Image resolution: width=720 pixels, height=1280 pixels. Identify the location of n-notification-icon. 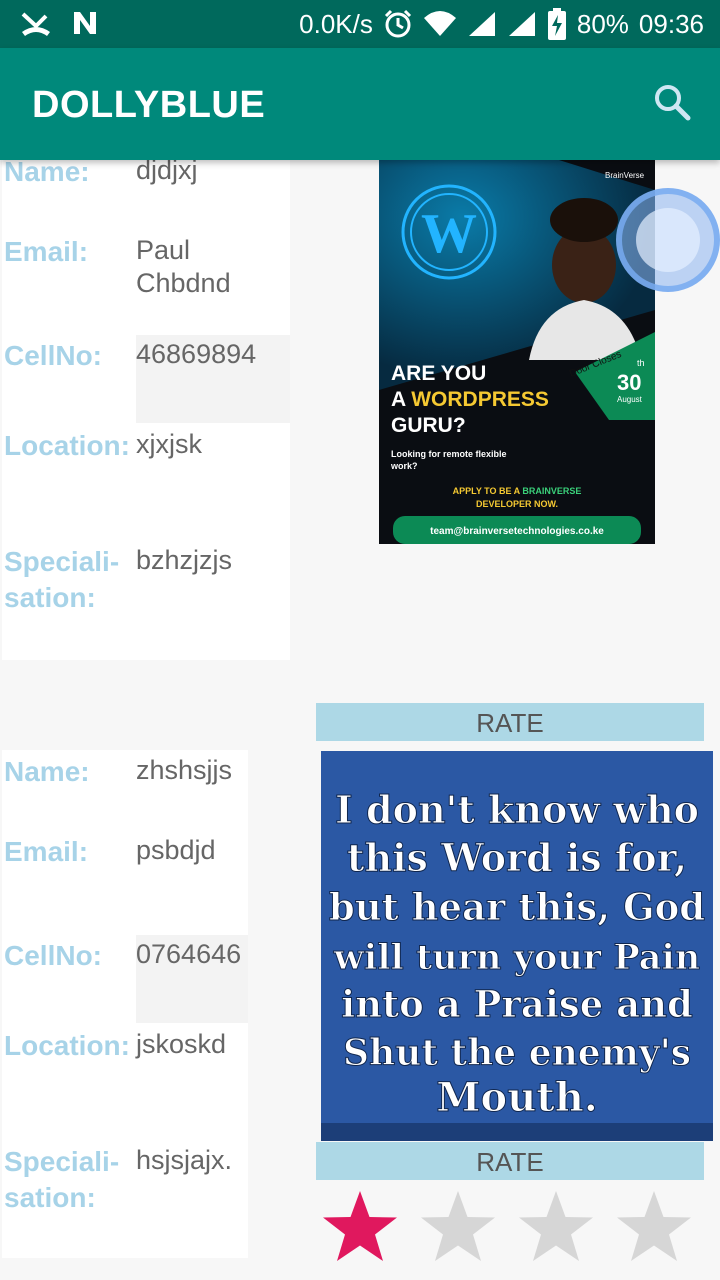
(85, 23).